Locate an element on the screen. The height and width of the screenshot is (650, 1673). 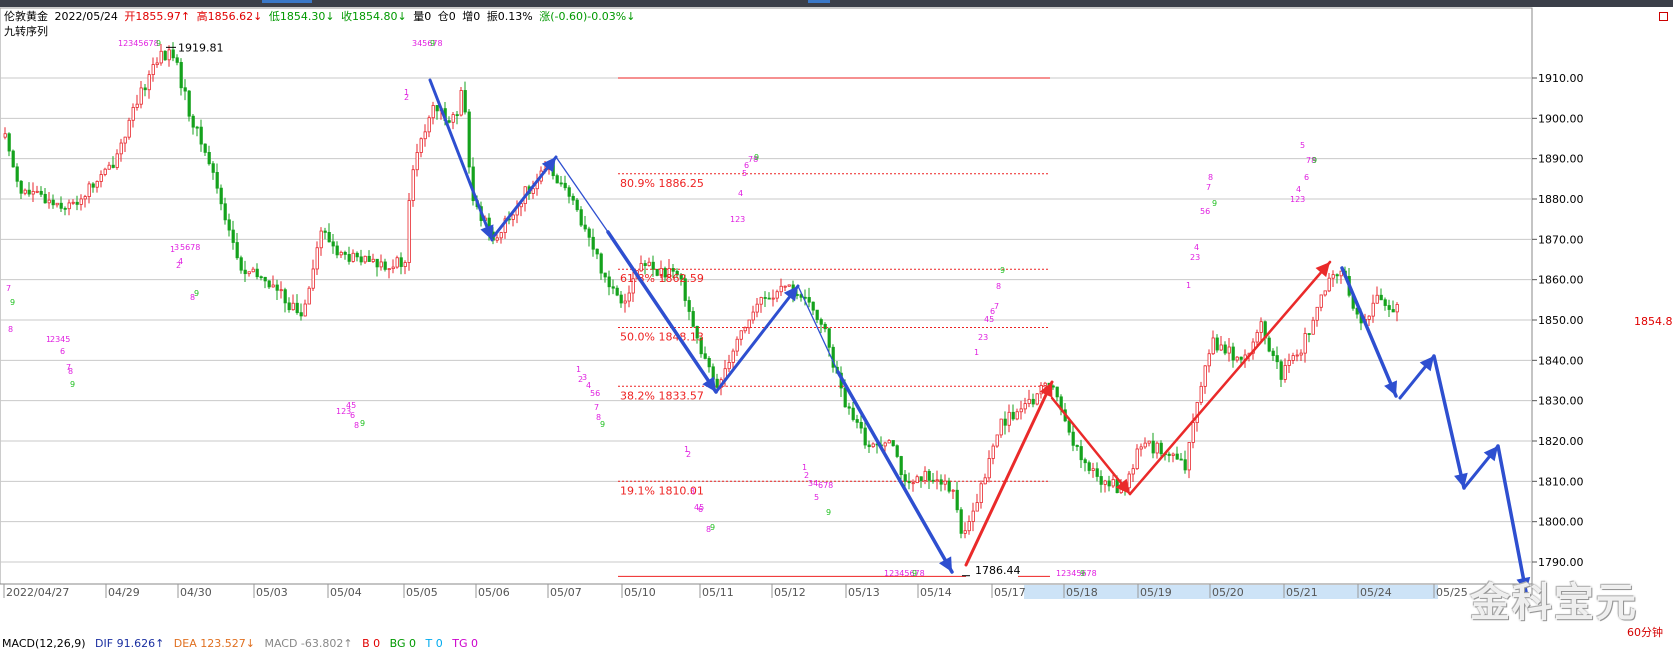
price-axis-label: 1910.00 is located at coordinates (1561, 78).